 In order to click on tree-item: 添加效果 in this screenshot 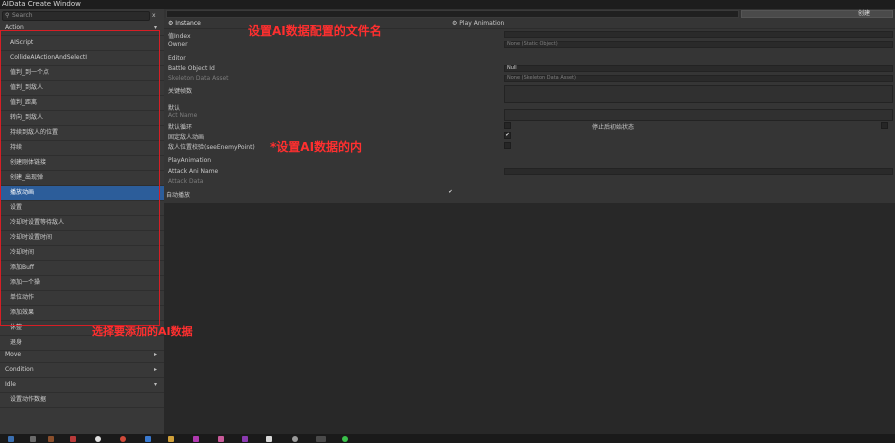, I will do `click(82, 313)`.